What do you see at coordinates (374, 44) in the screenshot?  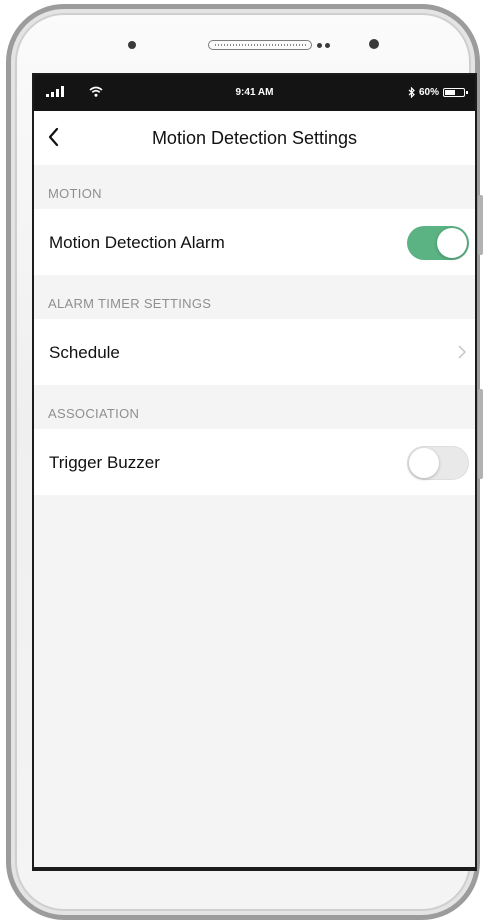 I see `front-camera-dot` at bounding box center [374, 44].